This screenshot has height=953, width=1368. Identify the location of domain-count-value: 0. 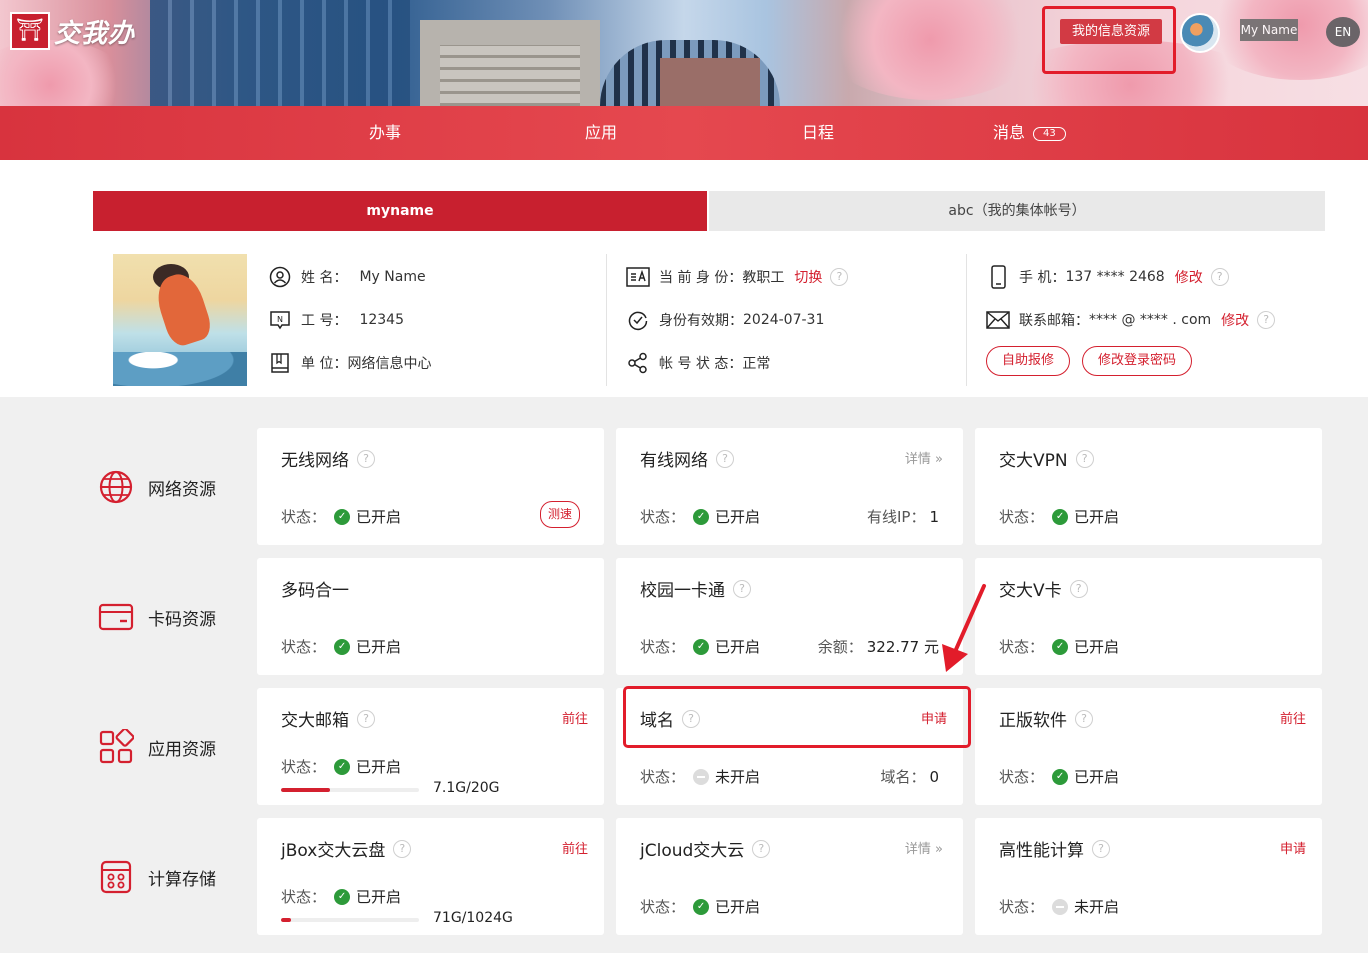
(934, 777).